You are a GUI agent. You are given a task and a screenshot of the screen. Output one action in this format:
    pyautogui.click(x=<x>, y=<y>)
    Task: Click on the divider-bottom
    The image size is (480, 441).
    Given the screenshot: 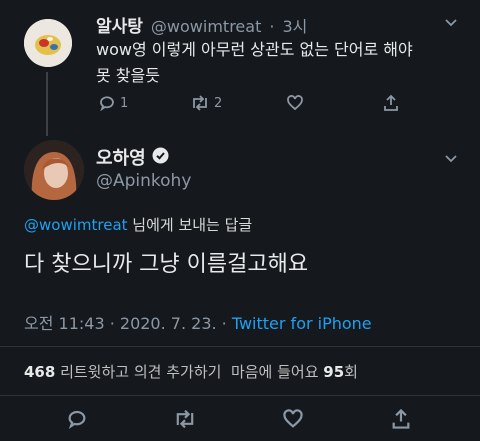 What is the action you would take?
    pyautogui.click(x=240, y=395)
    